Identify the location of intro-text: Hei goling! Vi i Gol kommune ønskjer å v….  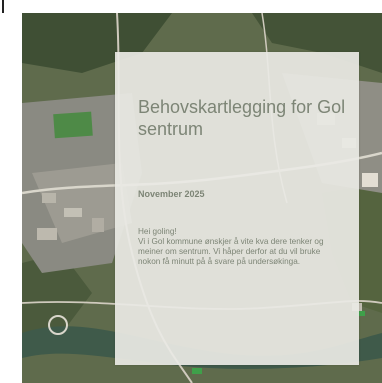
(240, 247).